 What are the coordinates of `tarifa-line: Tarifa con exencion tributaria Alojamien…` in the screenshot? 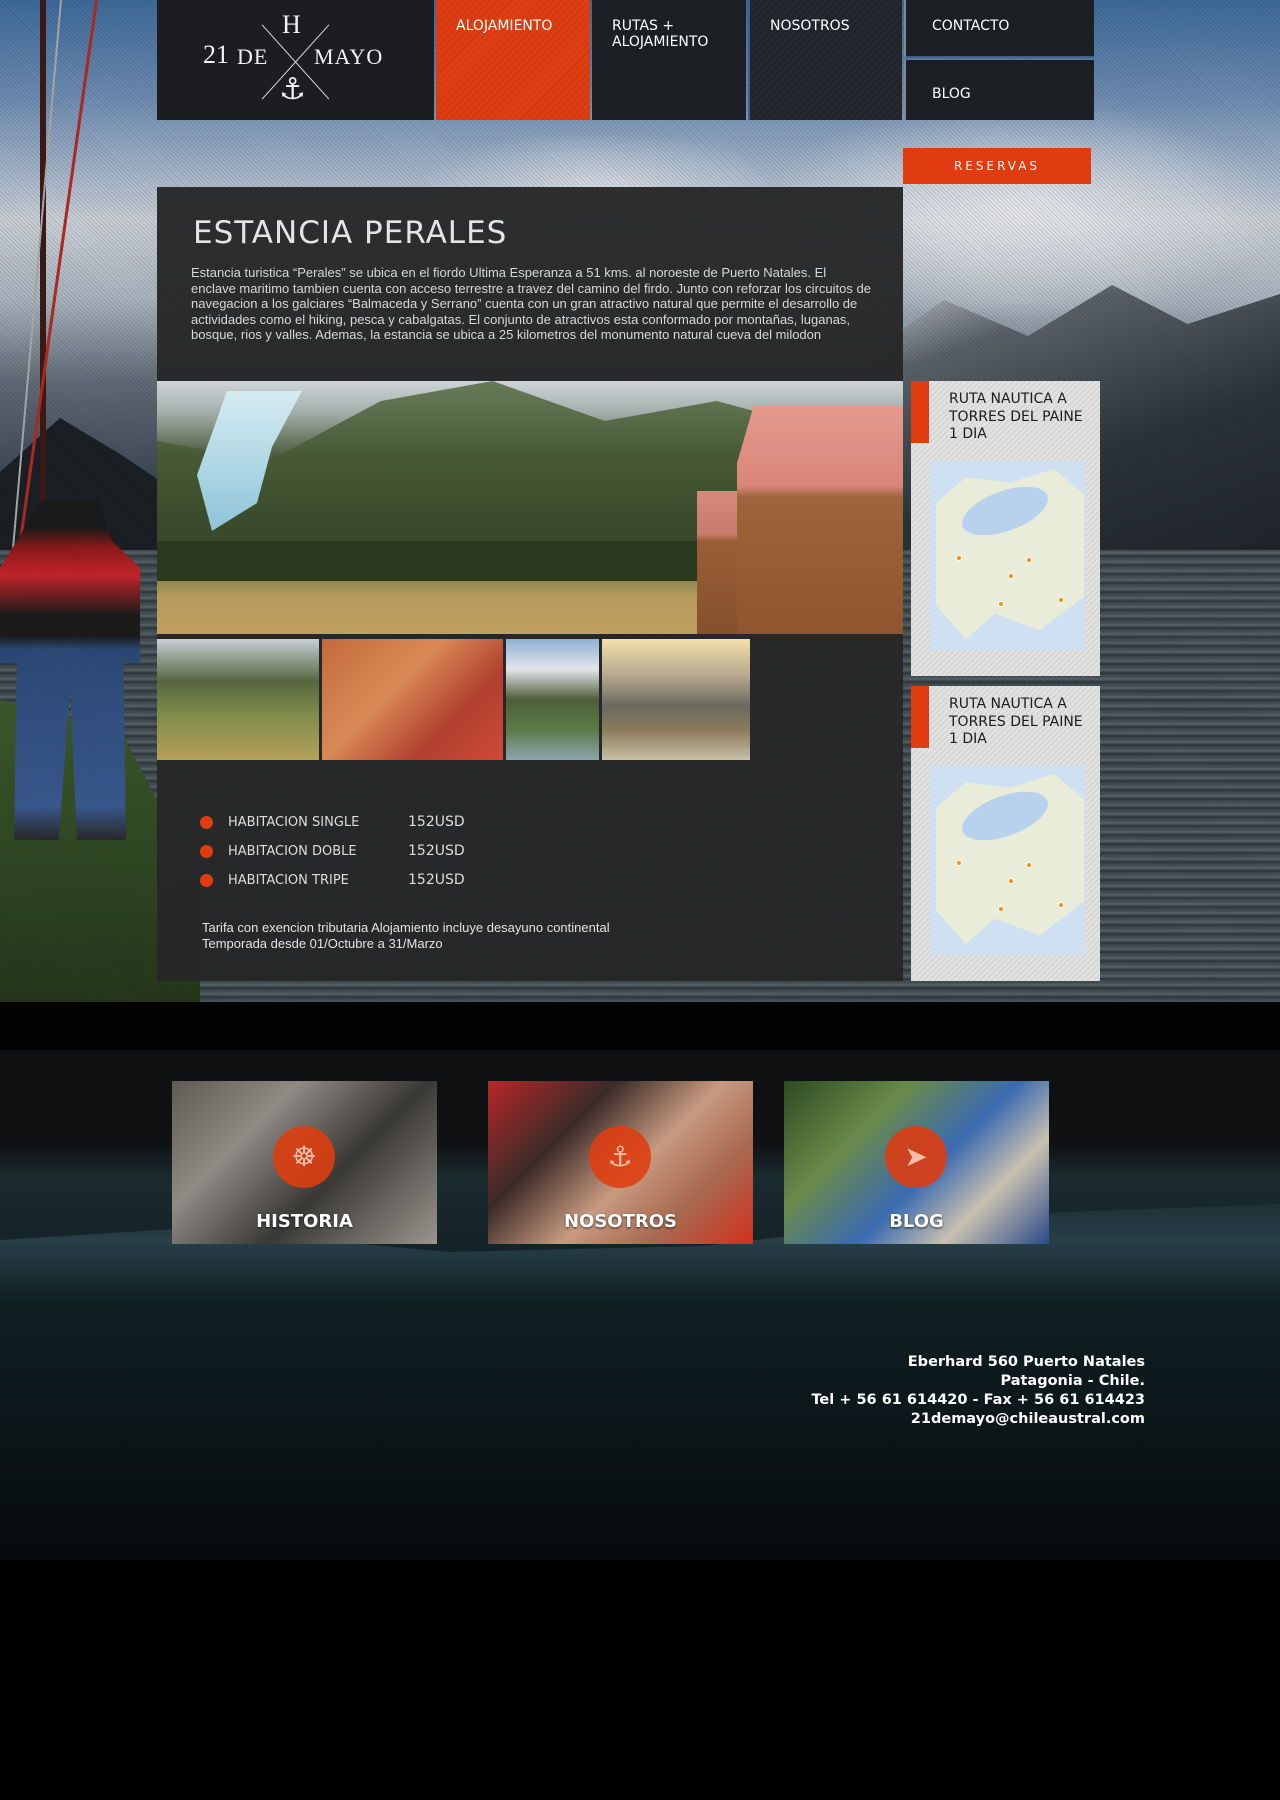 It's located at (406, 927).